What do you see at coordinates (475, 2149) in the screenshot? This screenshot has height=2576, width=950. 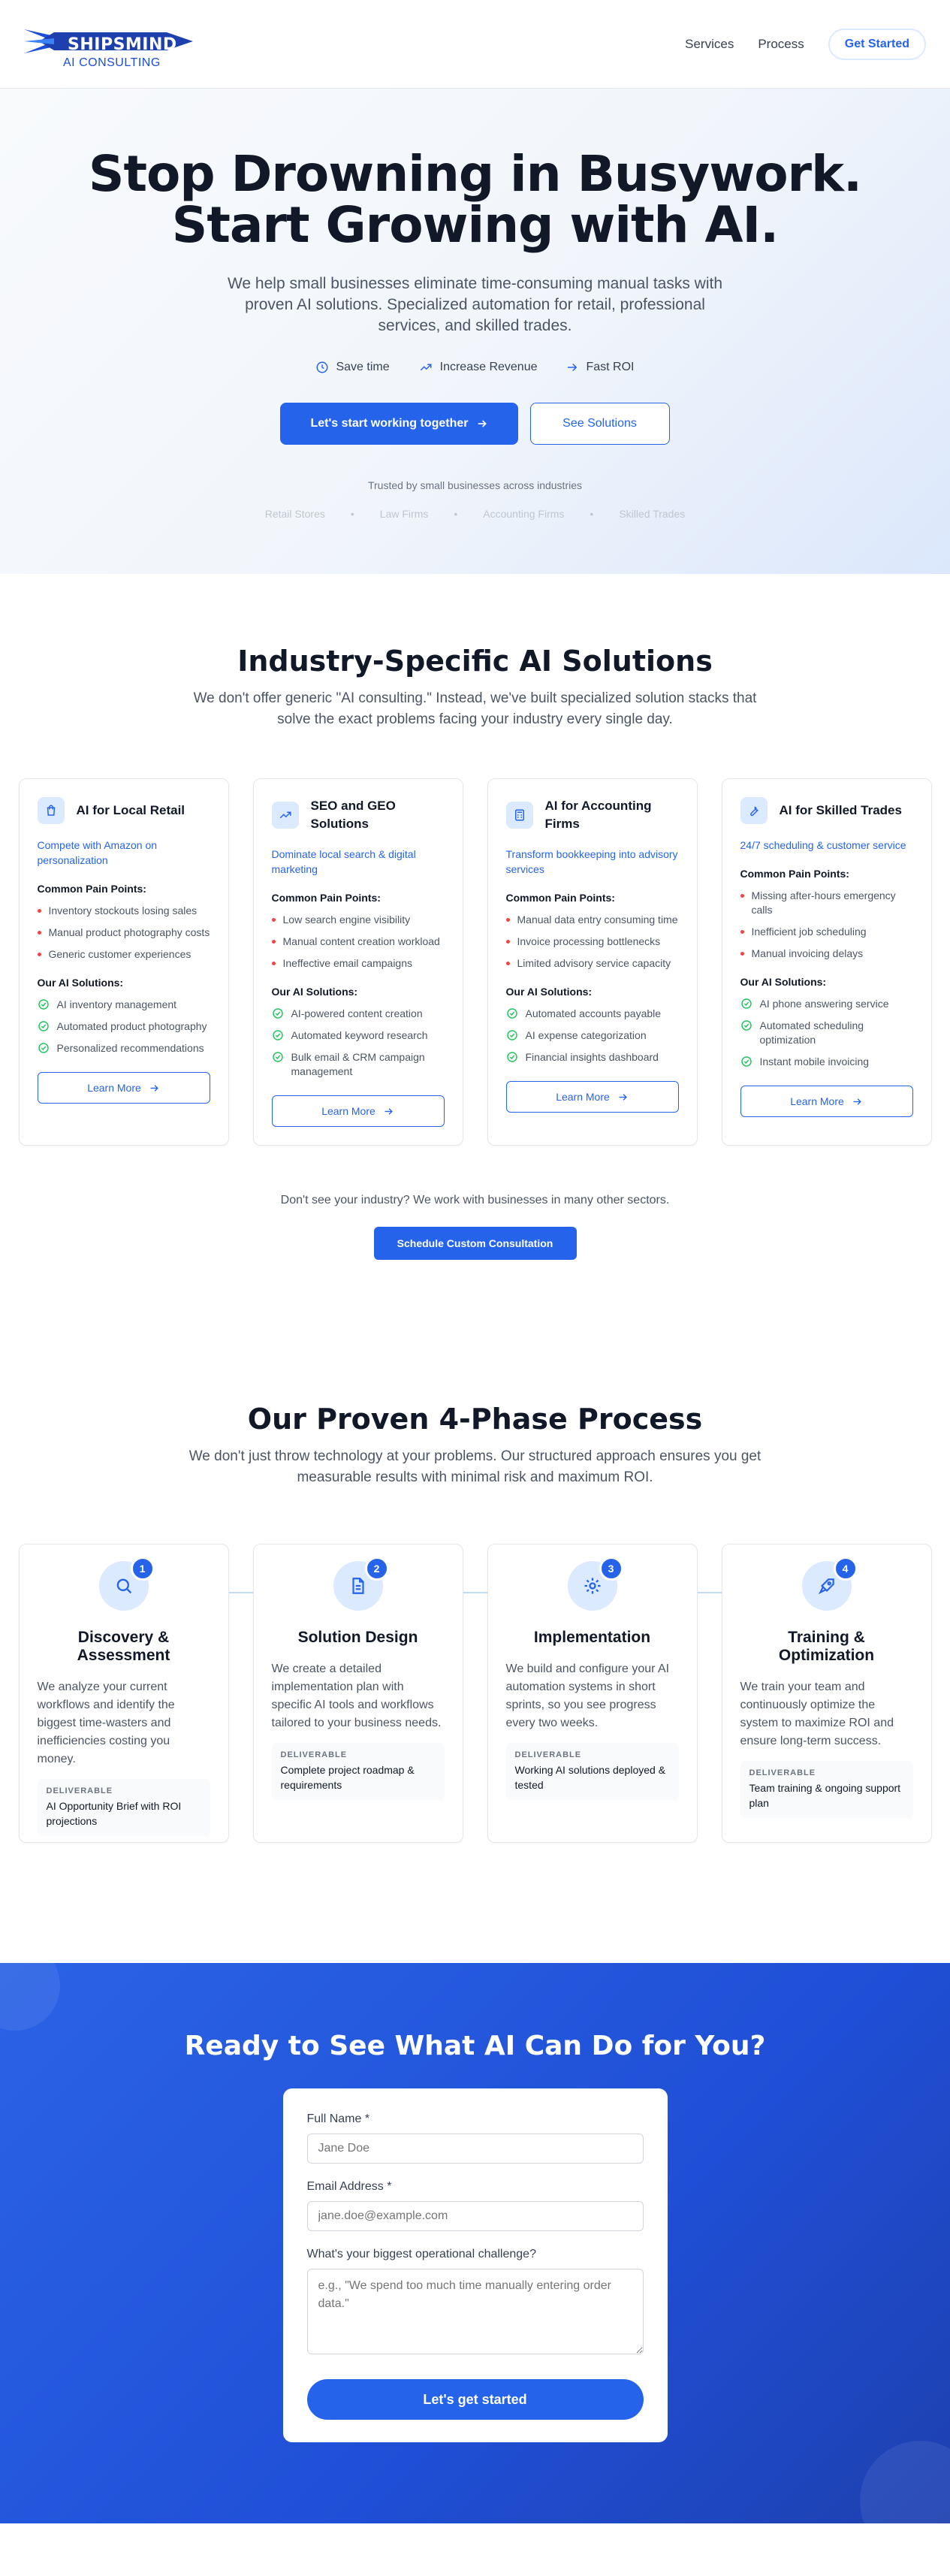 I see `name-field` at bounding box center [475, 2149].